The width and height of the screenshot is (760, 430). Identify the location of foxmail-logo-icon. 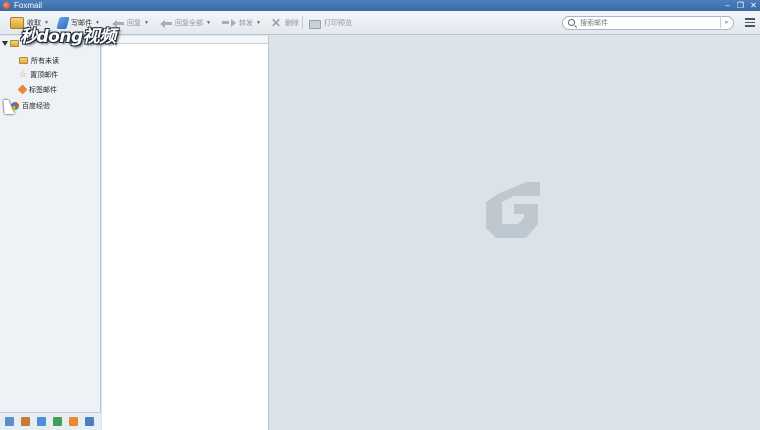
(6, 5).